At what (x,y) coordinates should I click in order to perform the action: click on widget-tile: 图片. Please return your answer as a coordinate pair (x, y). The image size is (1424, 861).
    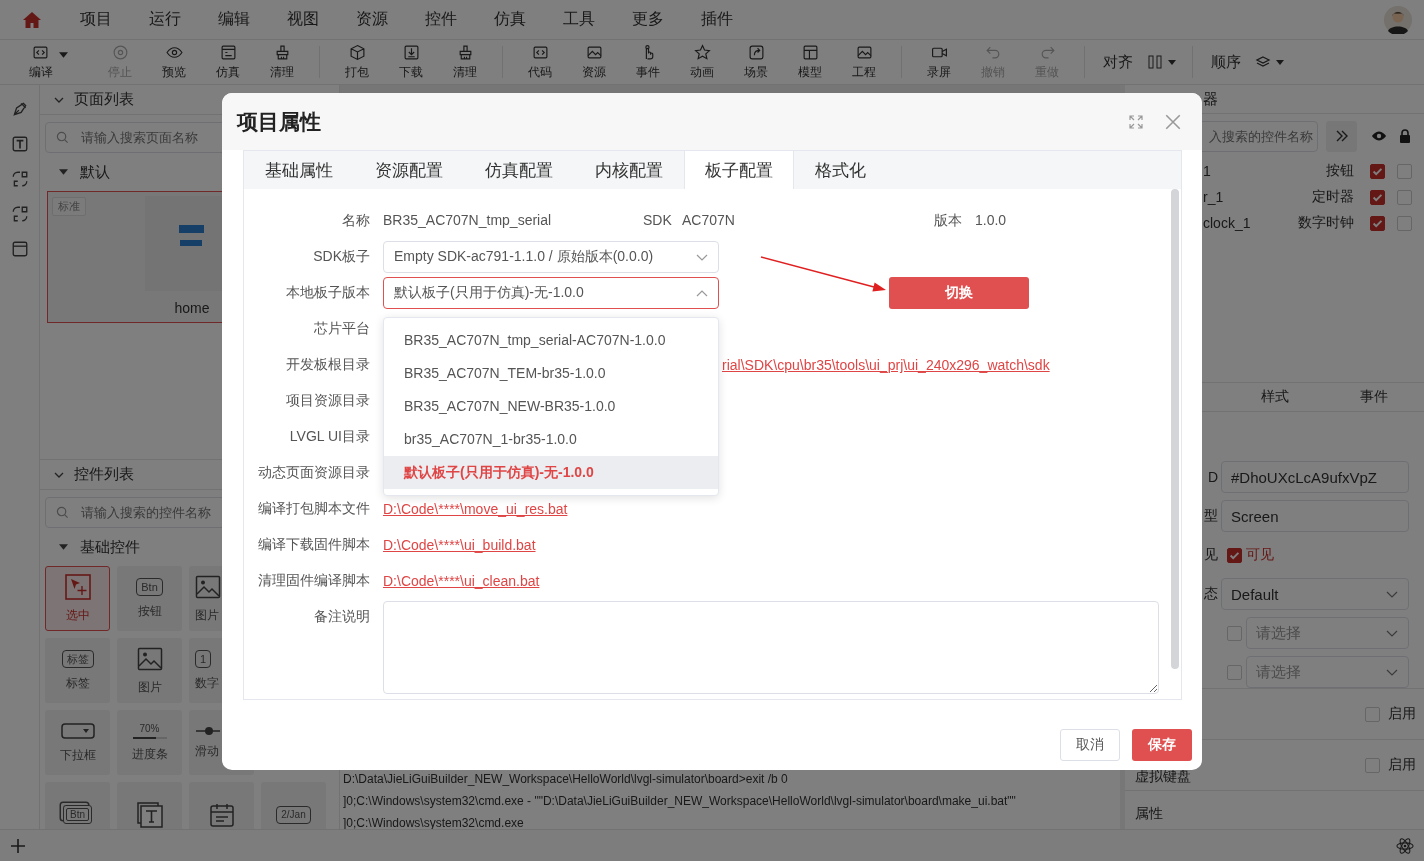
    Looking at the image, I should click on (149, 670).